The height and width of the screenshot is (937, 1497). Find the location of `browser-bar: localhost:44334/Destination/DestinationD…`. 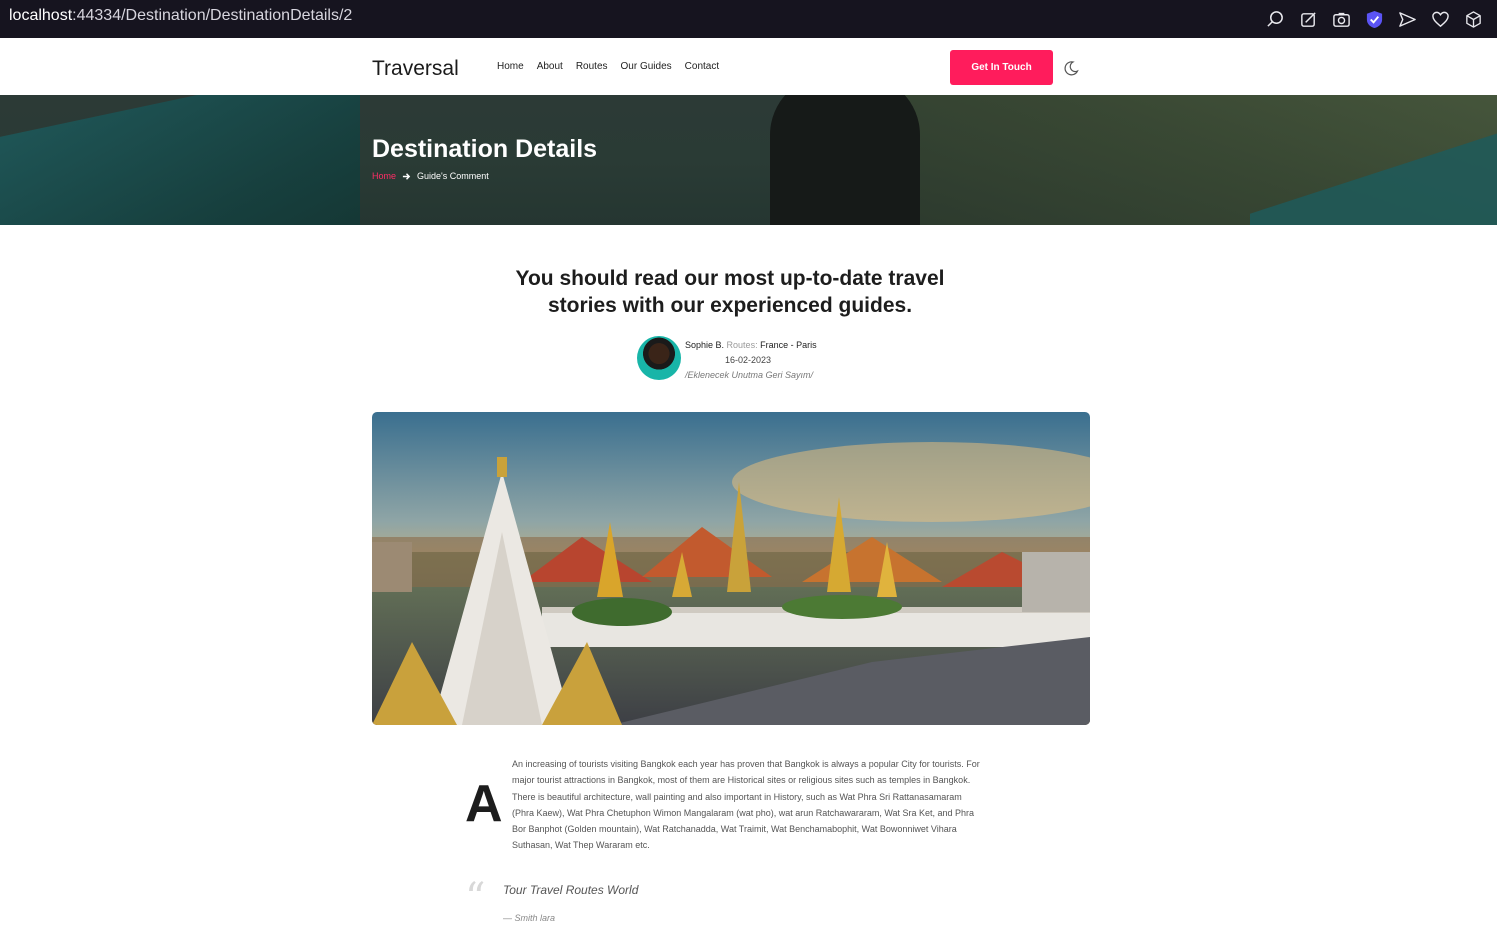

browser-bar: localhost:44334/Destination/DestinationD… is located at coordinates (748, 19).